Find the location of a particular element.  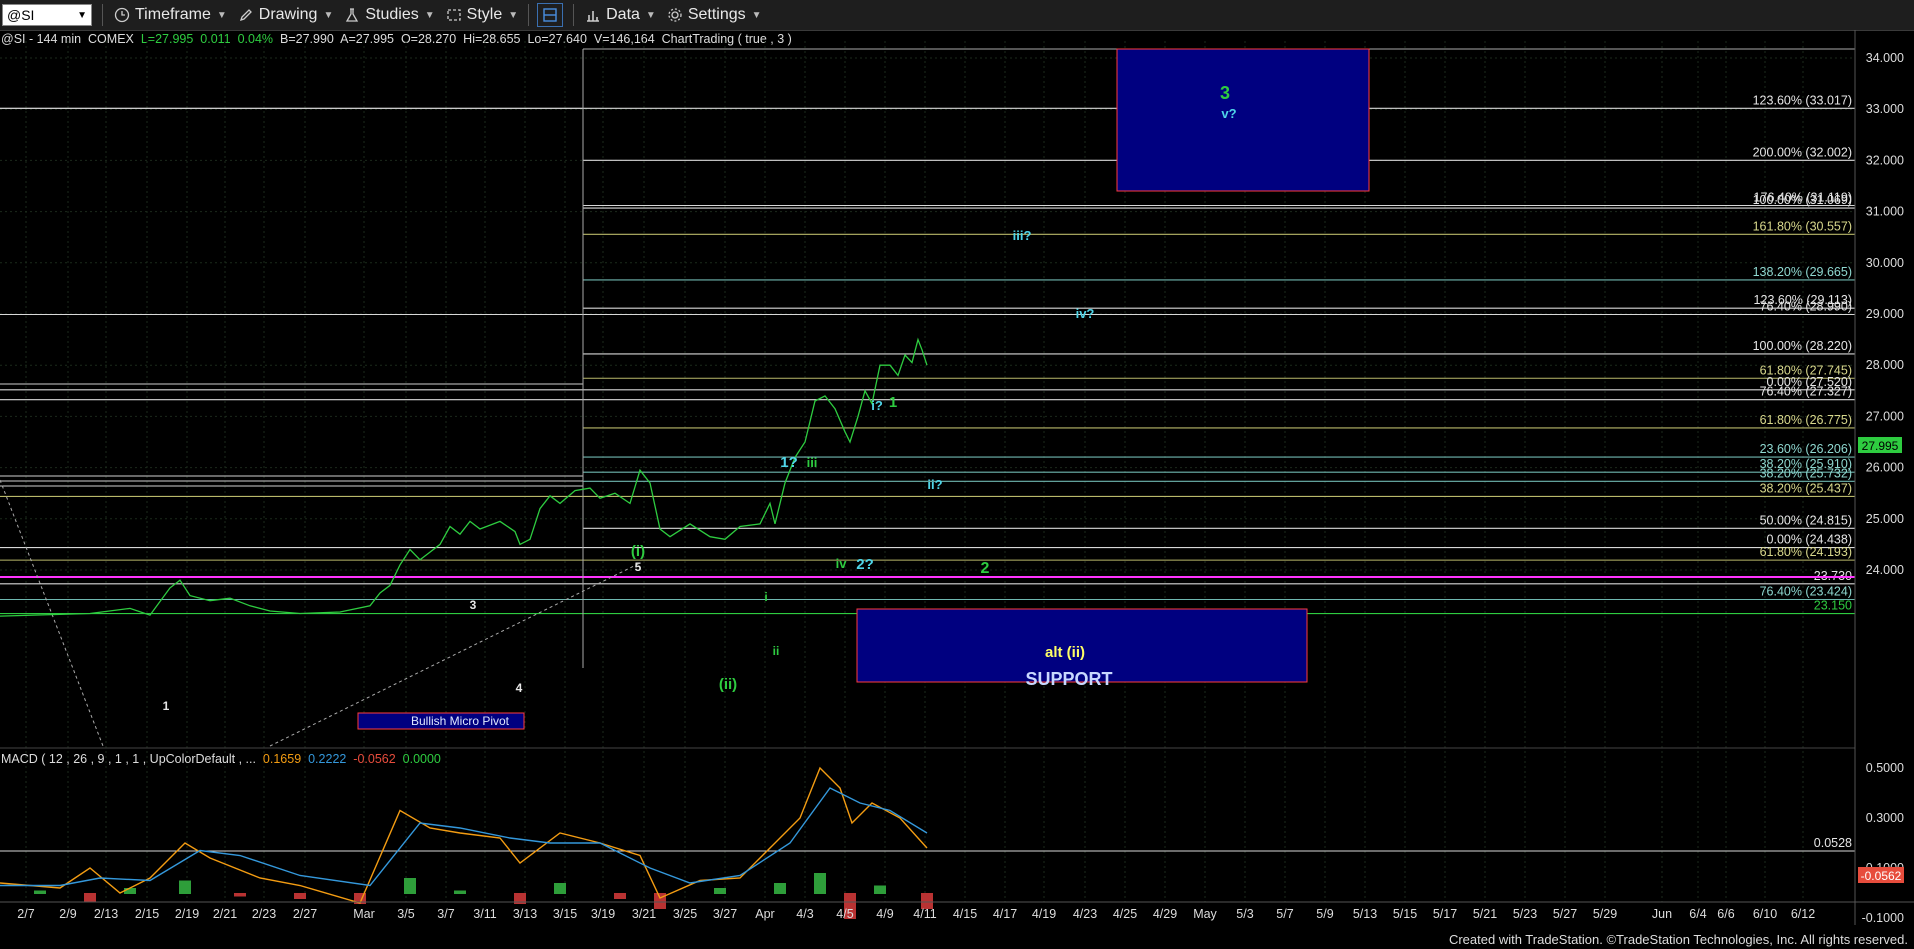

x-tick-label: 4/23 is located at coordinates (1085, 914).